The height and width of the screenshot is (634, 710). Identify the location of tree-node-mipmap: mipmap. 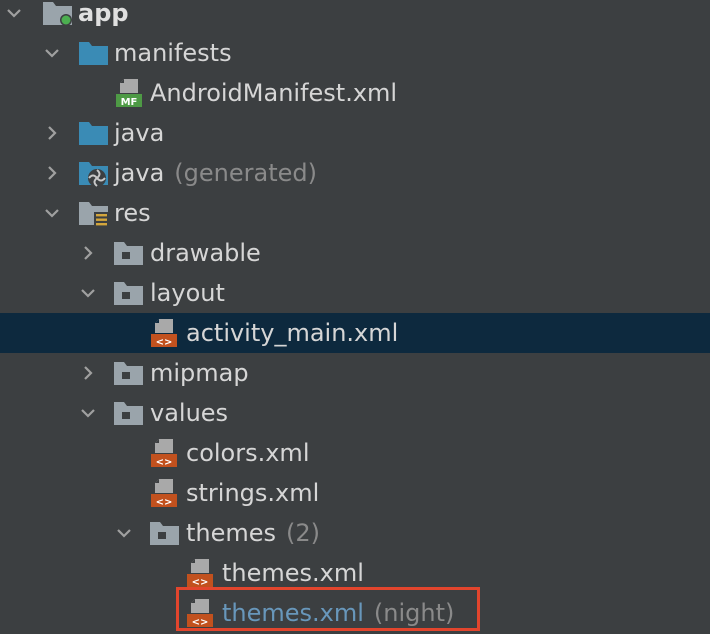
(355, 373).